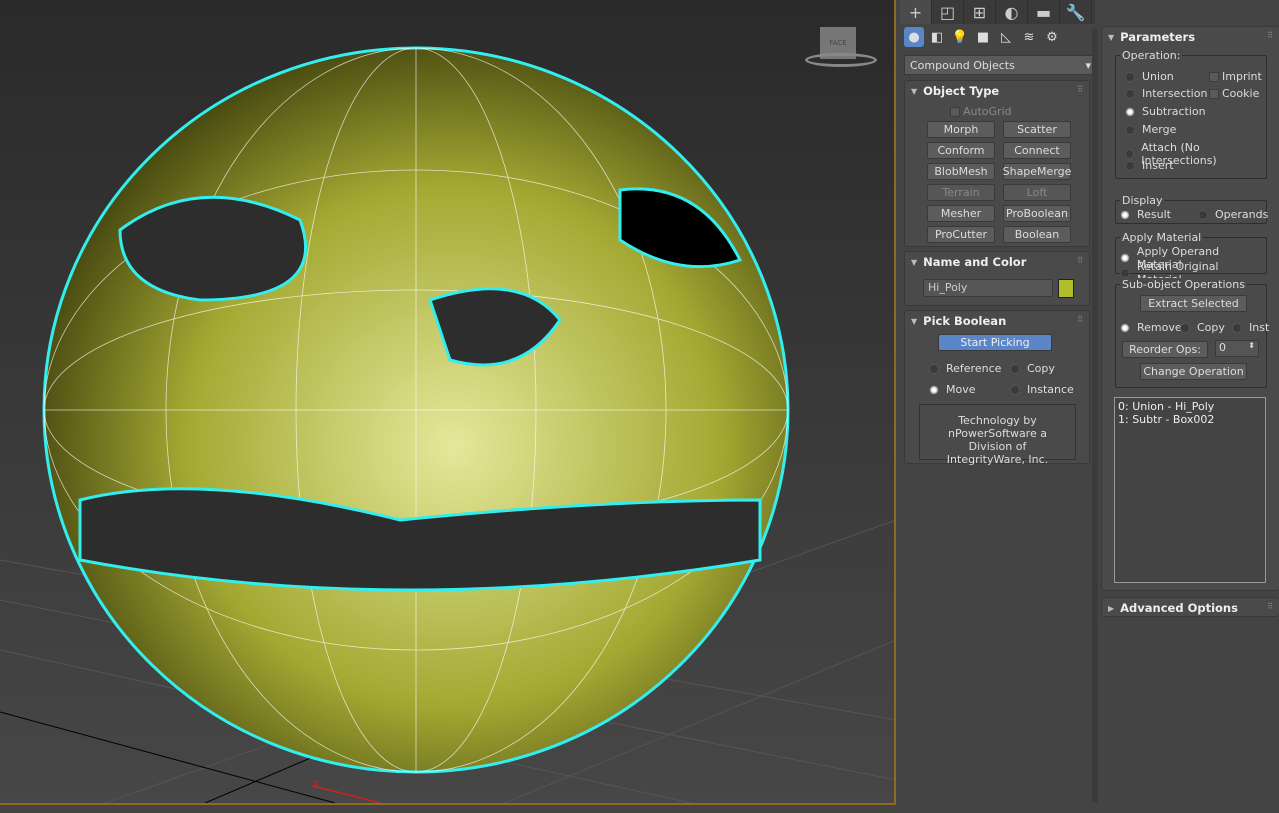 This screenshot has width=1279, height=813. What do you see at coordinates (1190, 406) in the screenshot?
I see `list-item: 0: Union - Hi_Poly` at bounding box center [1190, 406].